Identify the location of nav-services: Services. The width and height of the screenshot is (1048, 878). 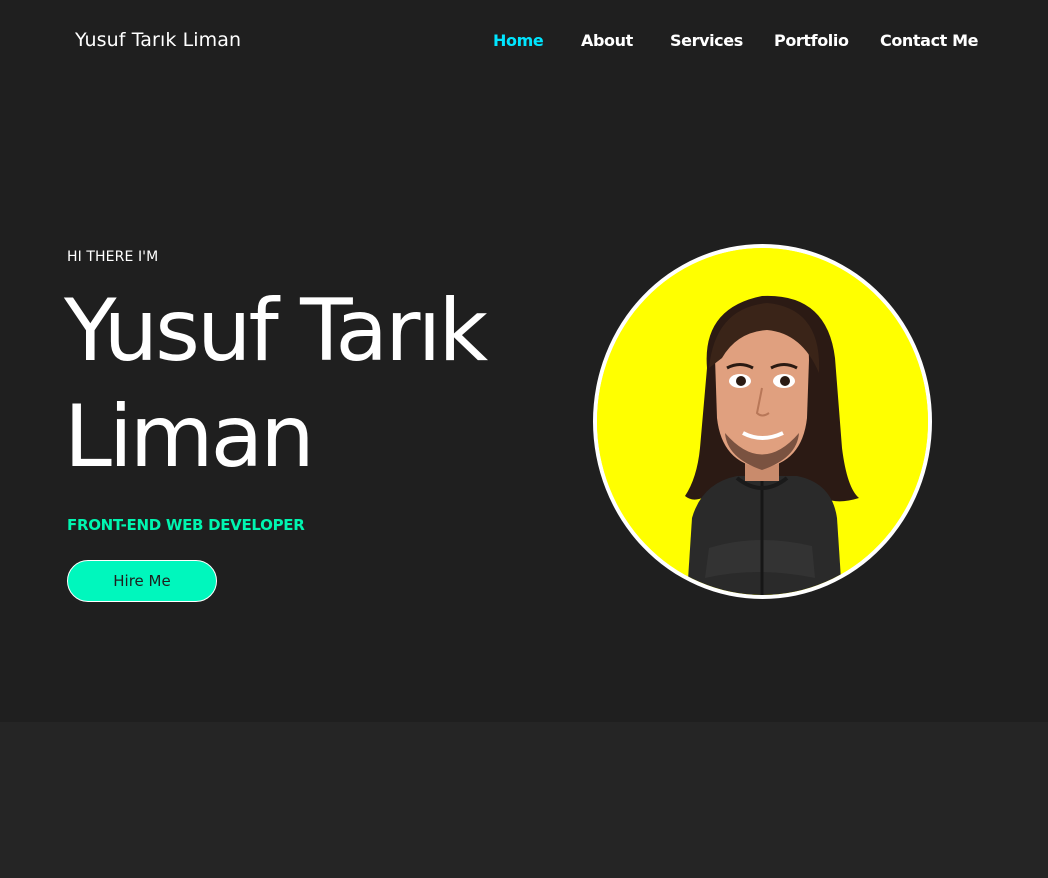
(706, 40).